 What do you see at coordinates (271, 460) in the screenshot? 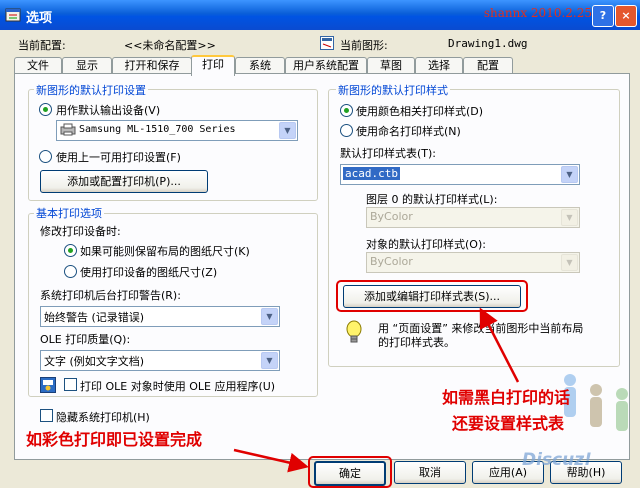
I see `arrow-to-ok-button` at bounding box center [271, 460].